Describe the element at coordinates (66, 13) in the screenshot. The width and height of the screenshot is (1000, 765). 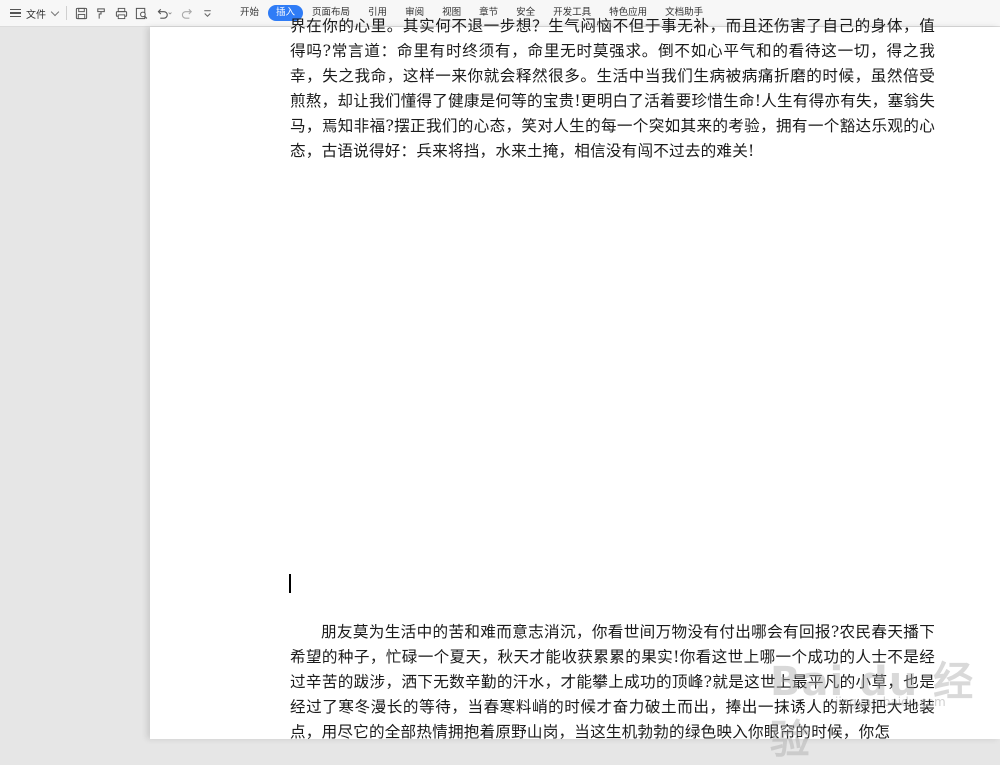
I see `toolbar-divider` at that location.